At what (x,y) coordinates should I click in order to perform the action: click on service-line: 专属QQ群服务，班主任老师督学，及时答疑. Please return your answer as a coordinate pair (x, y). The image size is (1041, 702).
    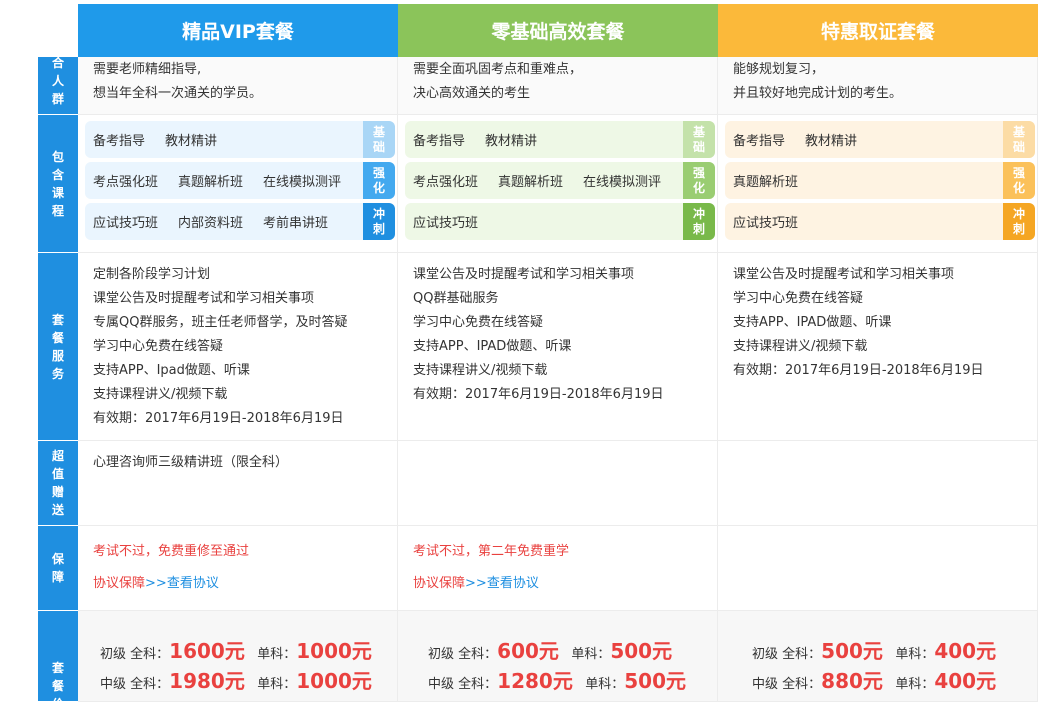
    Looking at the image, I should click on (220, 322).